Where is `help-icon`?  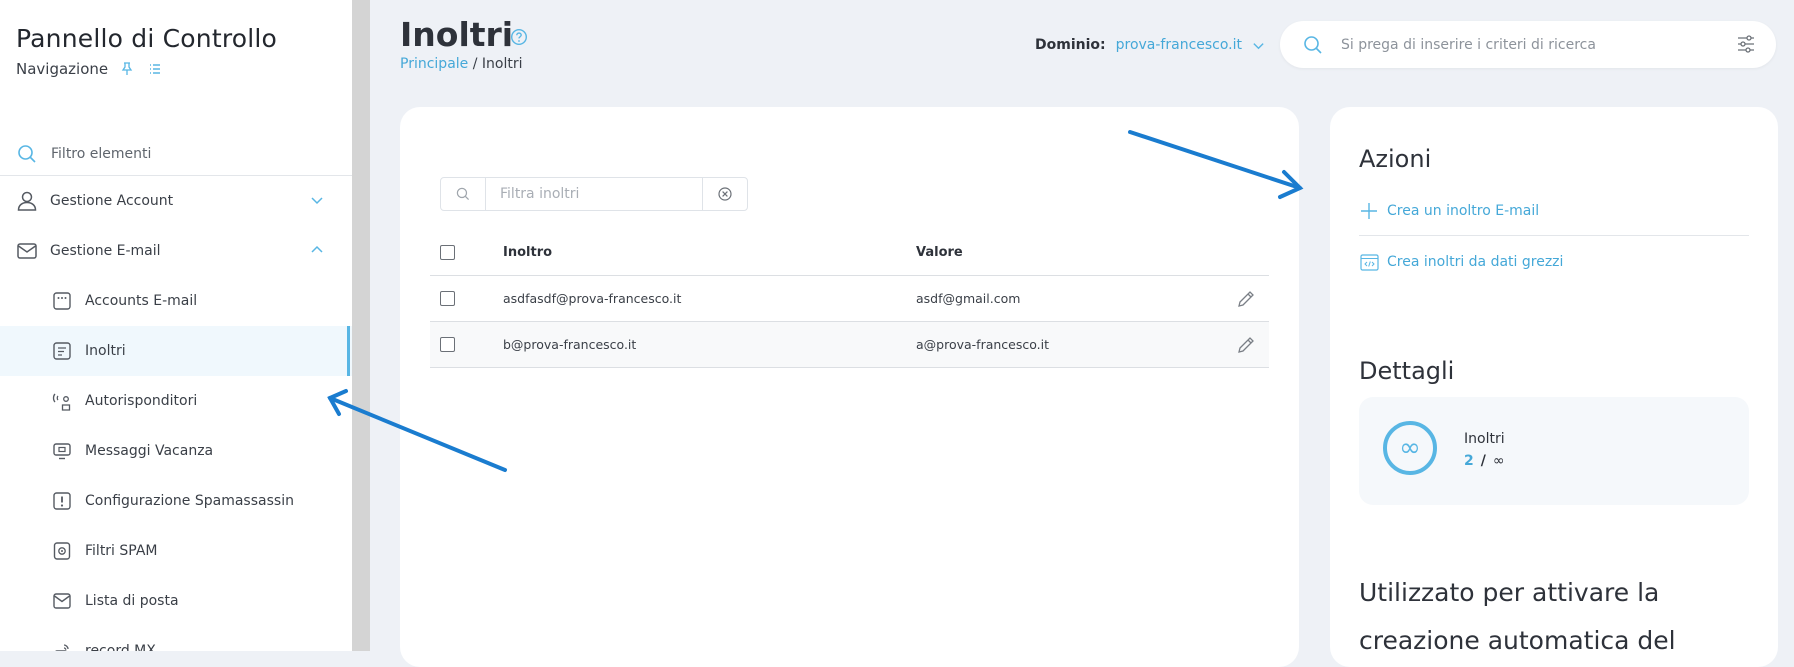 help-icon is located at coordinates (519, 37).